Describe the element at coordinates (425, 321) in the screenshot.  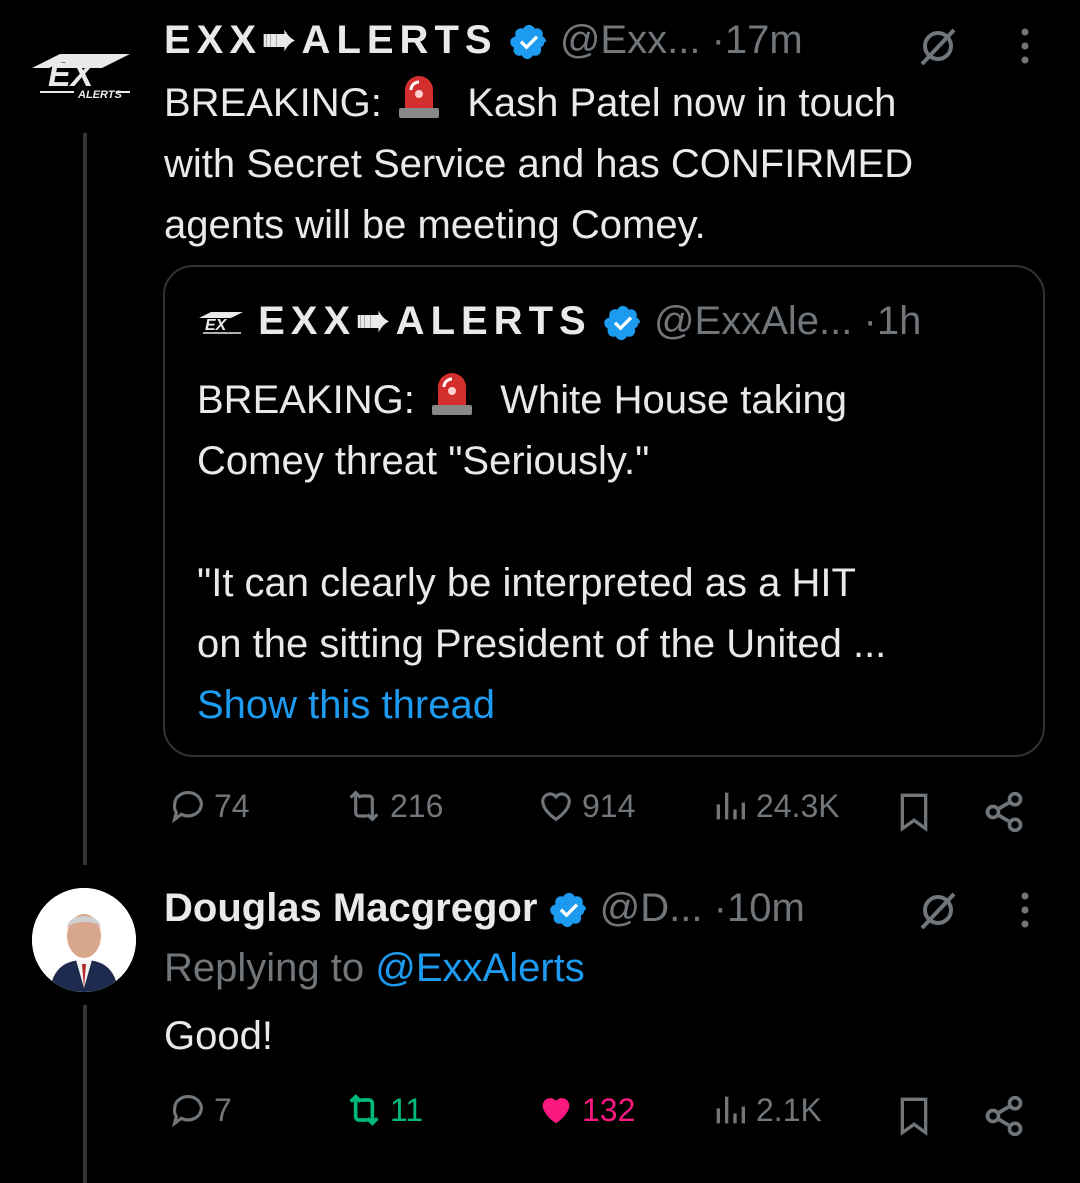
I see `quote-display-name: EXX➠ALERTS` at that location.